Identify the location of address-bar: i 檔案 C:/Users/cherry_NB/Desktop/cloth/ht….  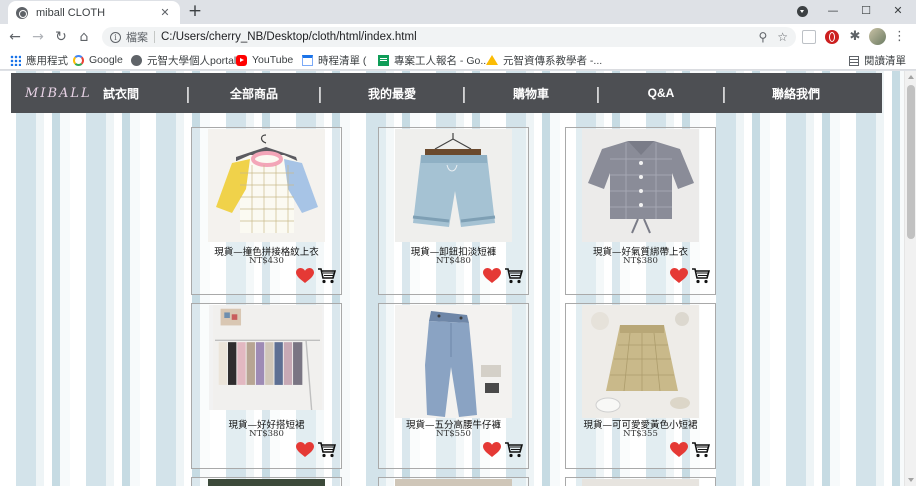
(449, 37).